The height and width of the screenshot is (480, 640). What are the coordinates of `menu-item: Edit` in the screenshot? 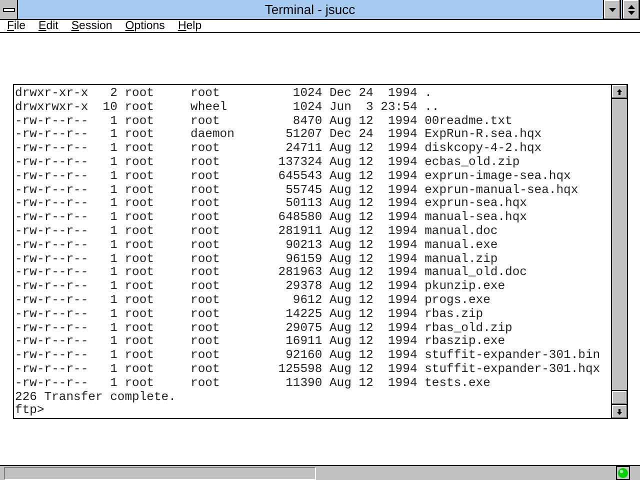 It's located at (48, 26).